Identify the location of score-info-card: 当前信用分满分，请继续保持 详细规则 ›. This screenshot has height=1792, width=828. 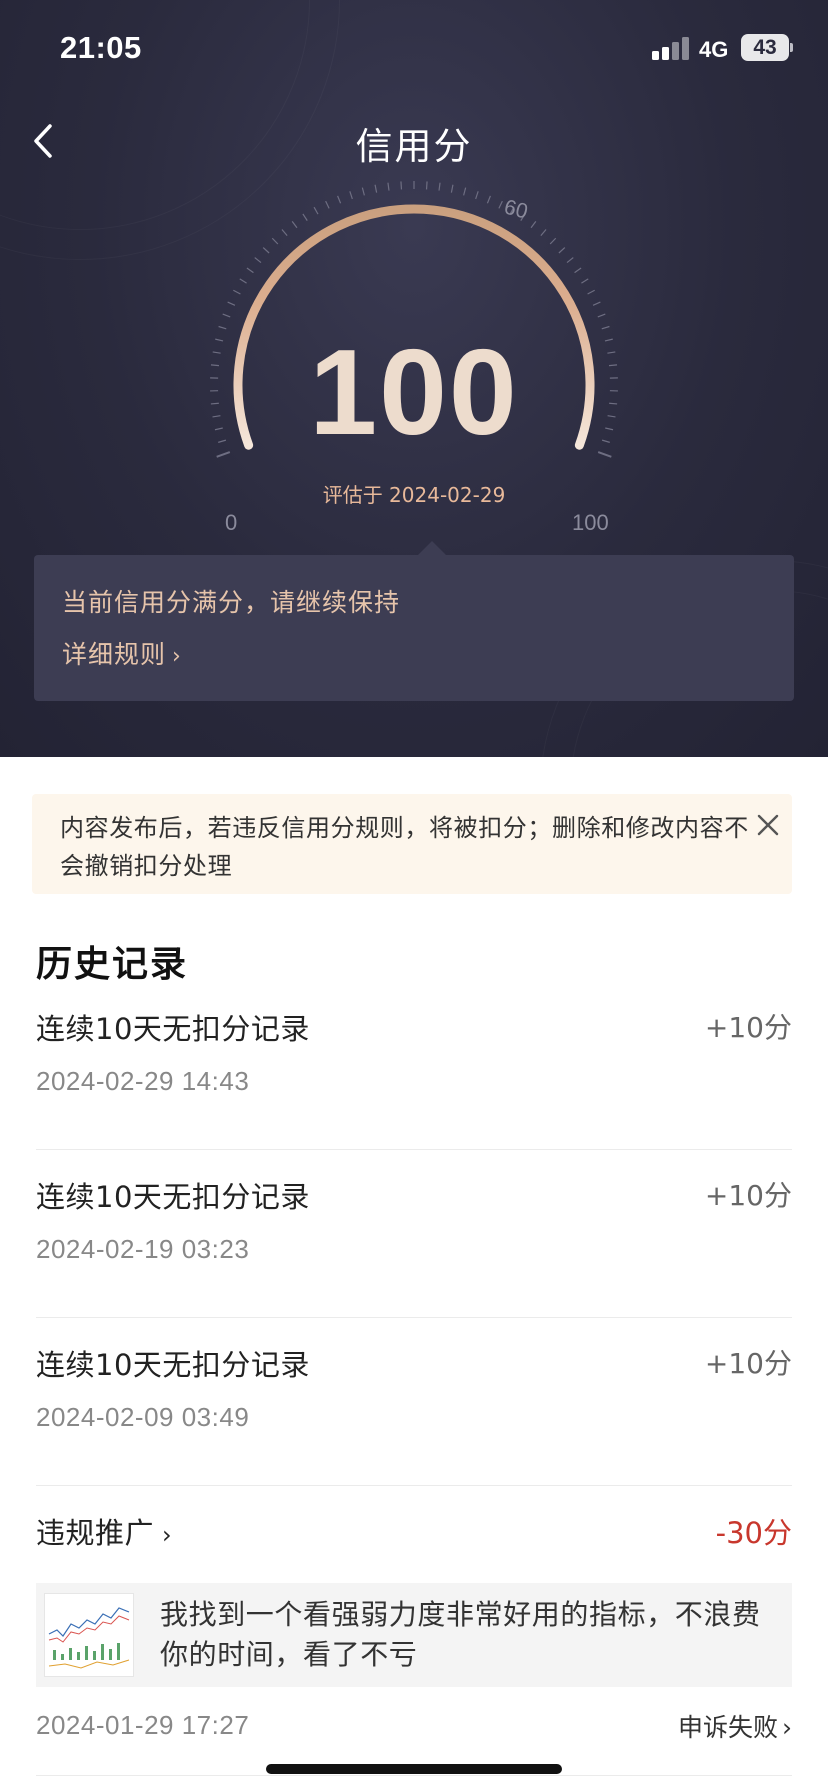
(414, 621).